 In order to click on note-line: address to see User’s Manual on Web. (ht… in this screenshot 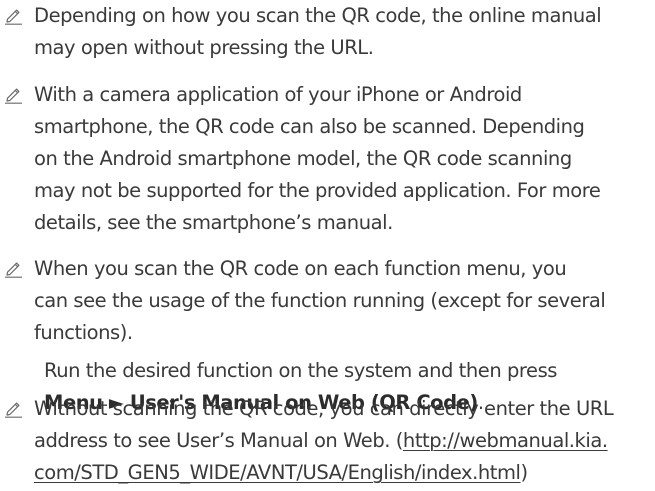, I will do `click(344, 441)`.